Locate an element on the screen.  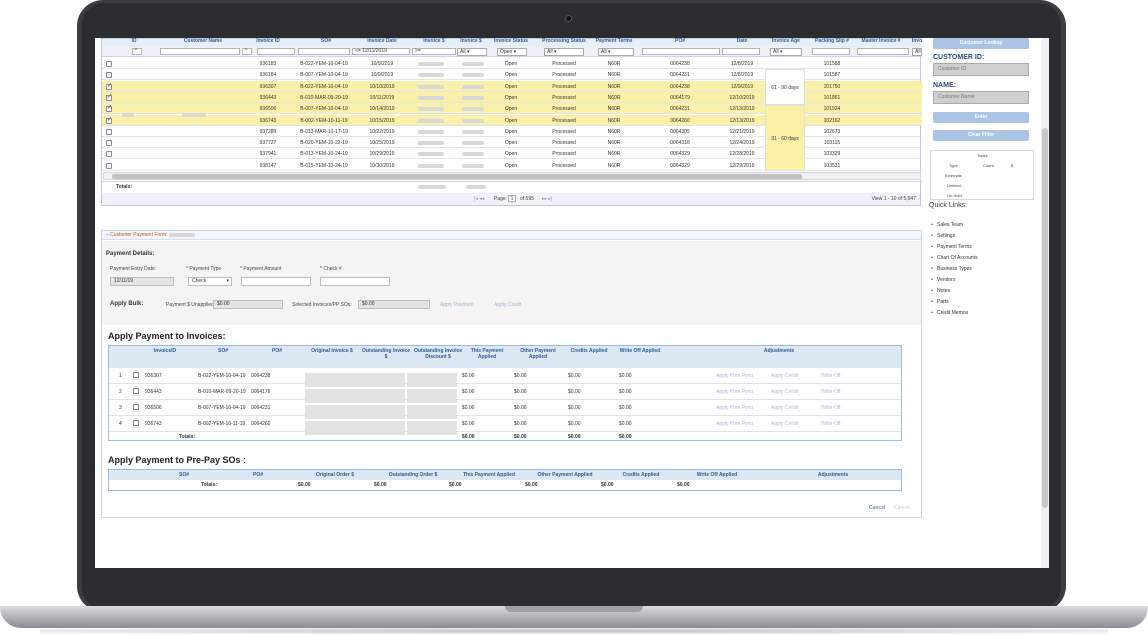
quick-link: Credit Memos is located at coordinates (949, 313).